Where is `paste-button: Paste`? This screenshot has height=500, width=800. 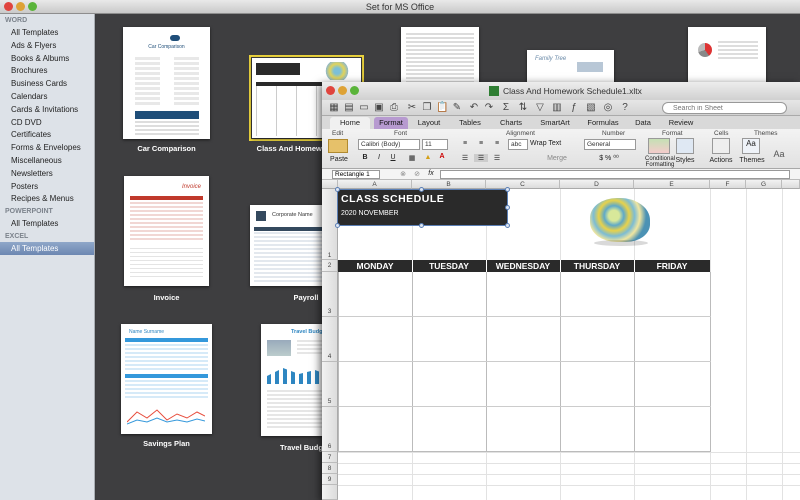 paste-button: Paste is located at coordinates (339, 159).